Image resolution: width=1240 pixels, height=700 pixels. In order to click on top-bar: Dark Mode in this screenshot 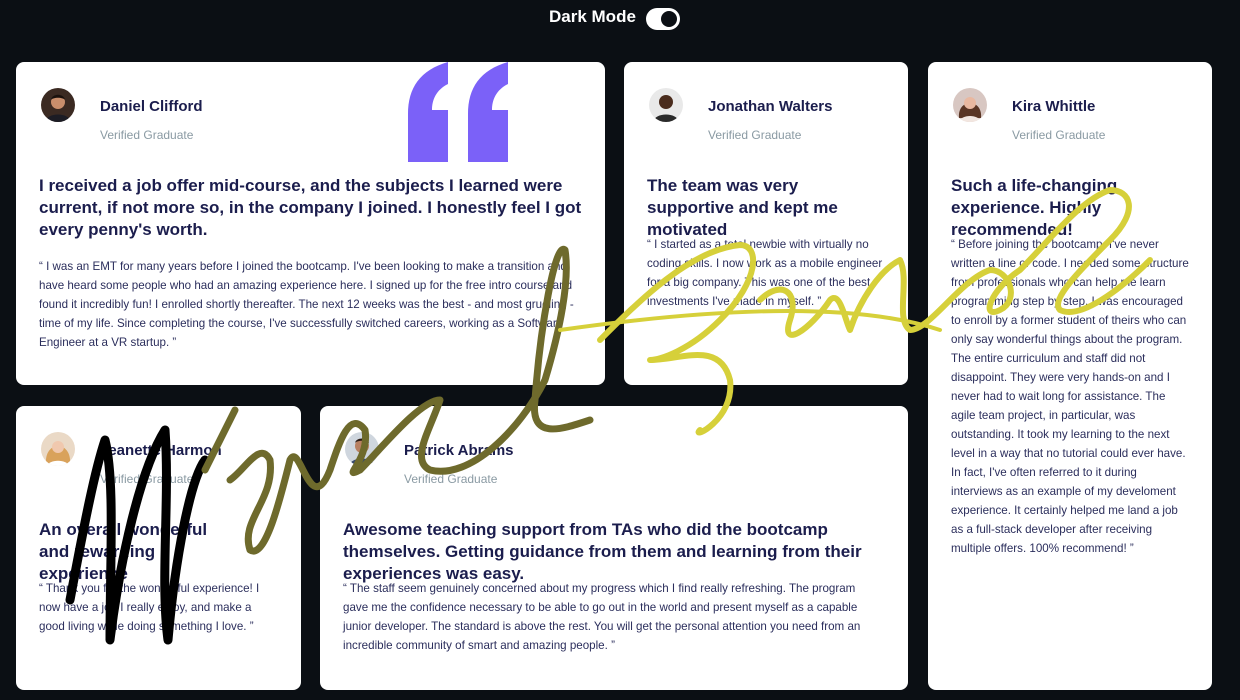, I will do `click(620, 20)`.